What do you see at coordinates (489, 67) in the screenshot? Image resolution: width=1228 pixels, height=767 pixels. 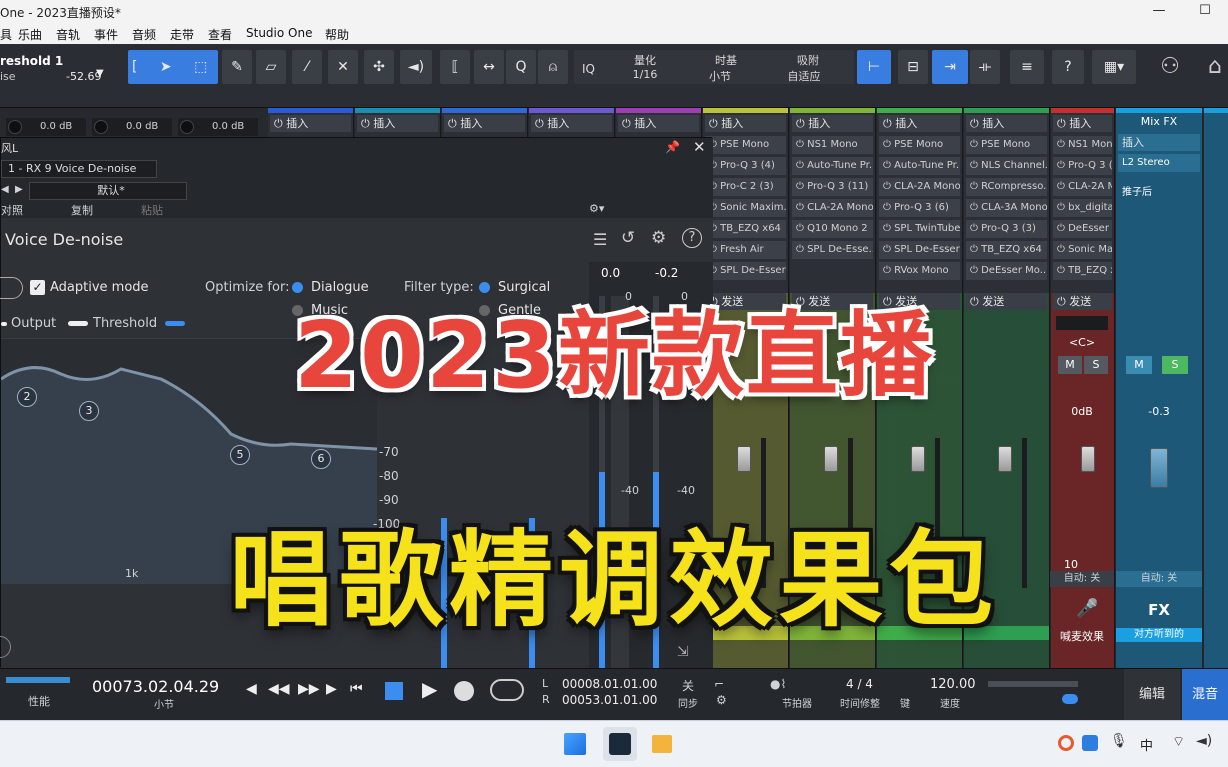 I see `stretch-icon: ↔` at bounding box center [489, 67].